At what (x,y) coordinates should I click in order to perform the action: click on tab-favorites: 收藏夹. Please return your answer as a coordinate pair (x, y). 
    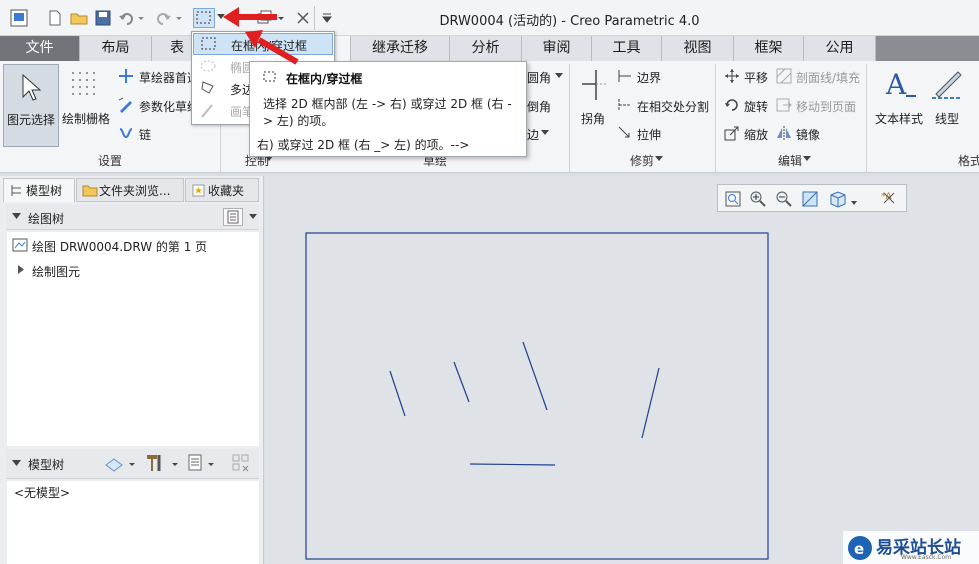
    Looking at the image, I should click on (222, 190).